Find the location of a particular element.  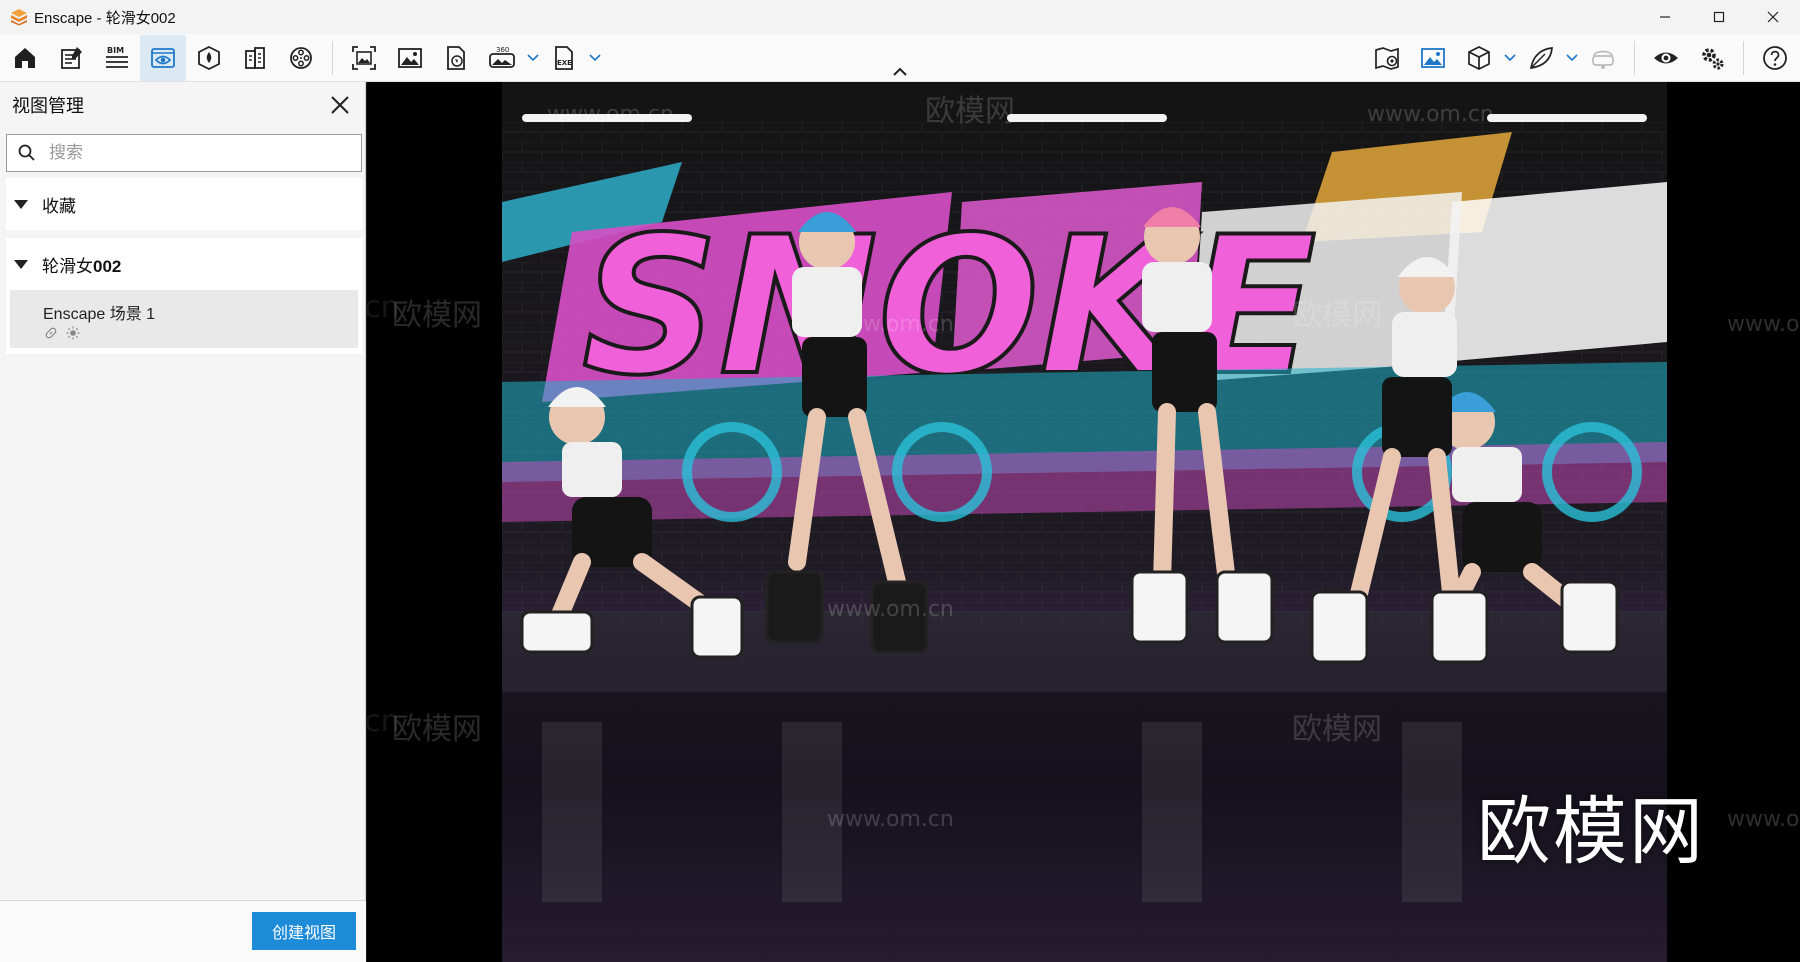

notes-icon is located at coordinates (71, 58).